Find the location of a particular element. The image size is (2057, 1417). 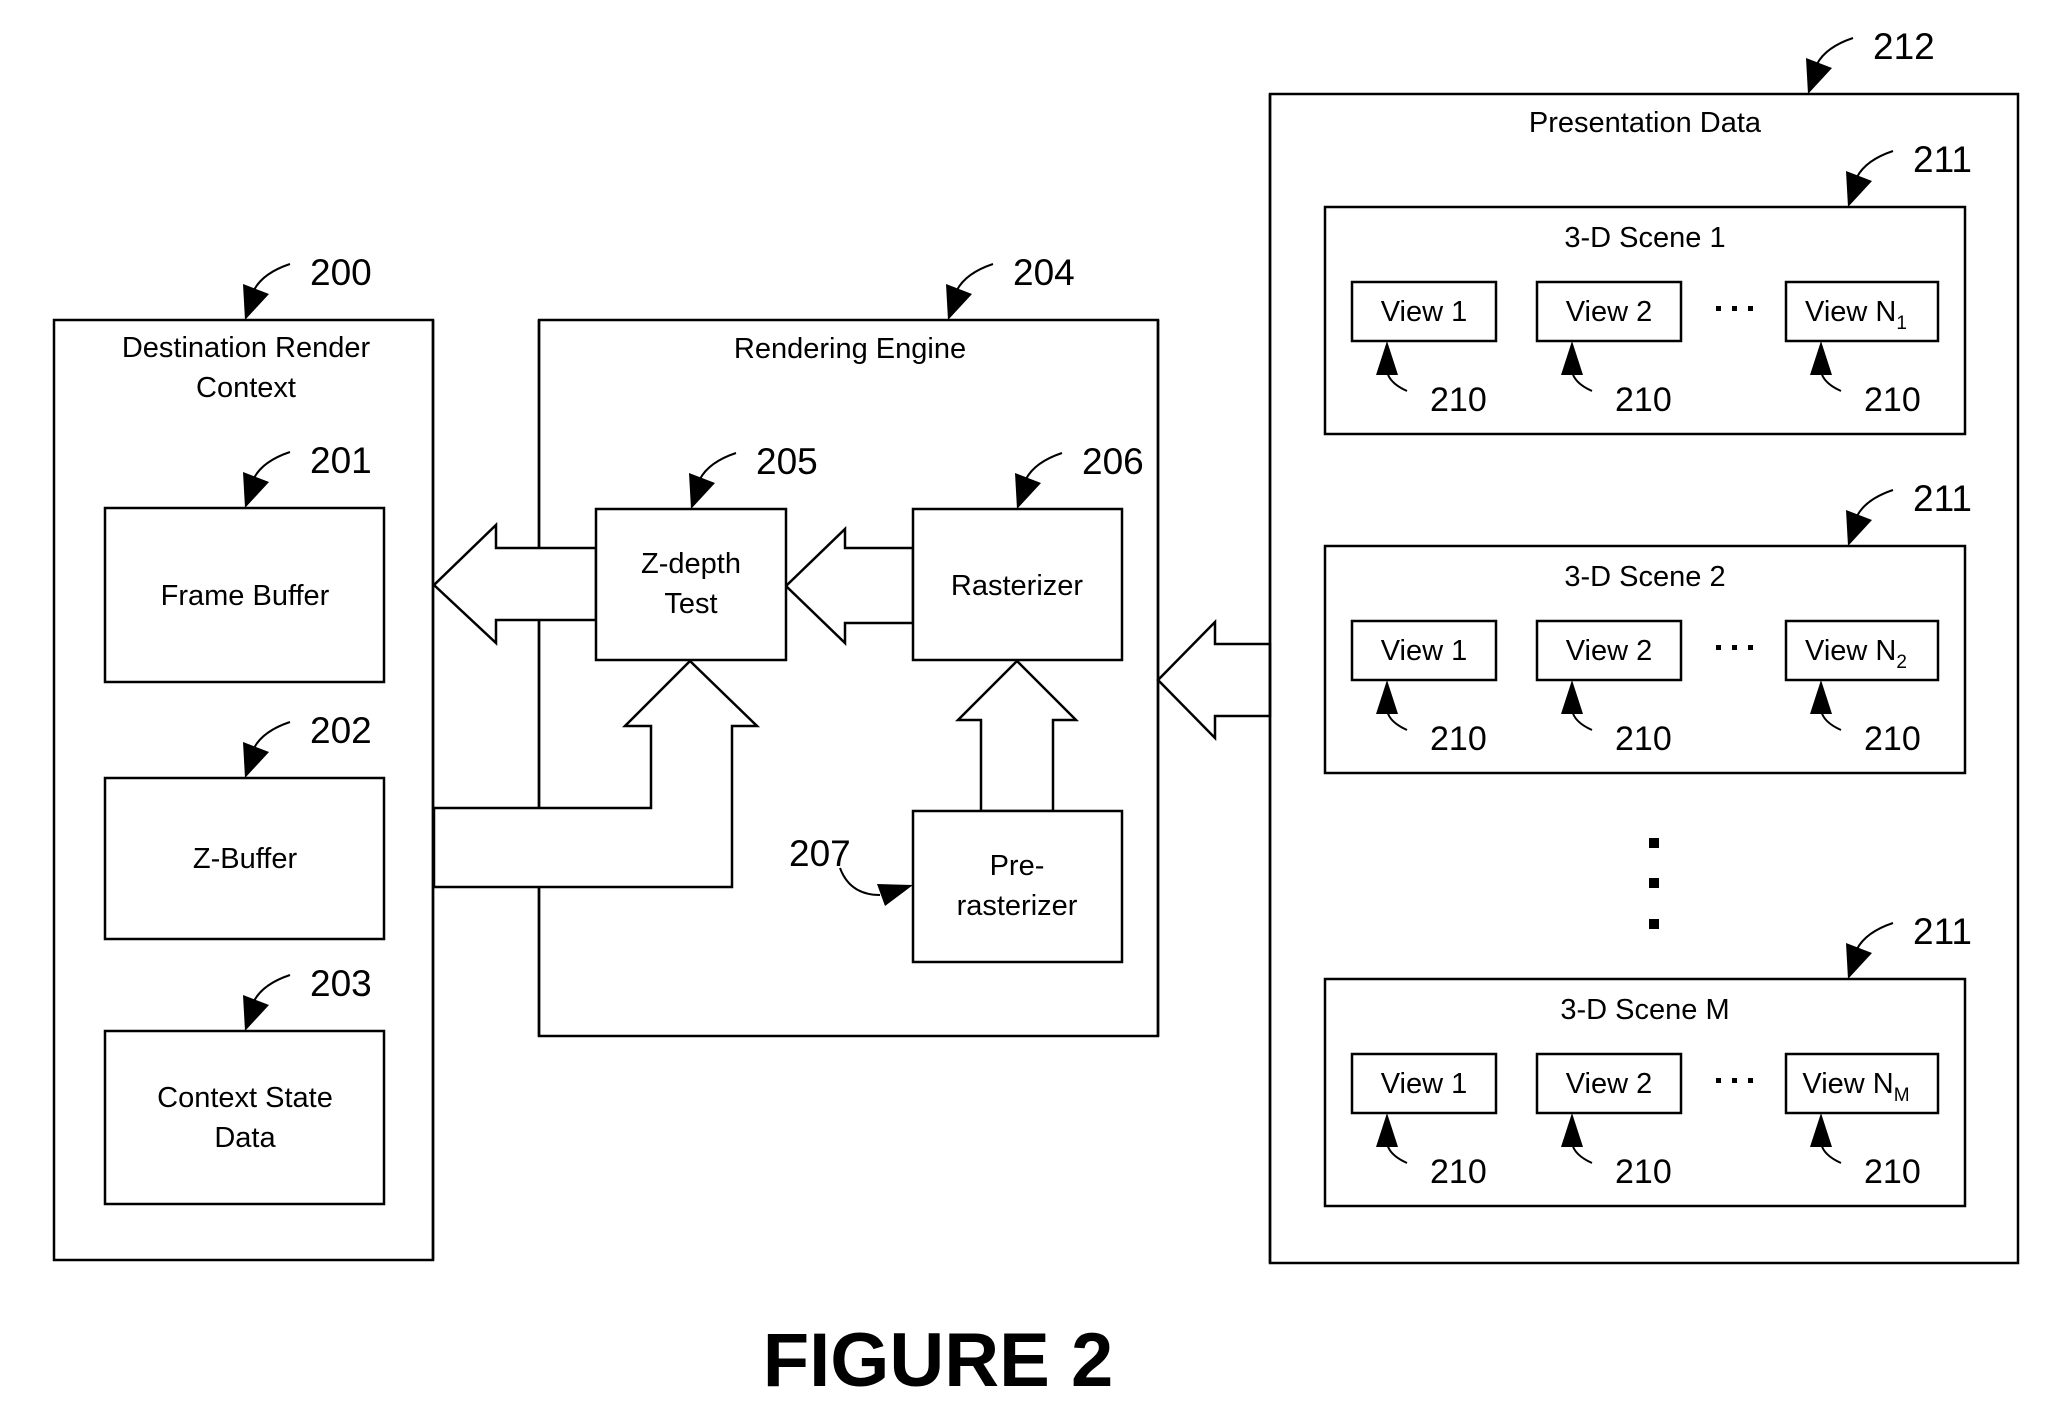

z-depth-test: Z-depth Test is located at coordinates (691, 584).